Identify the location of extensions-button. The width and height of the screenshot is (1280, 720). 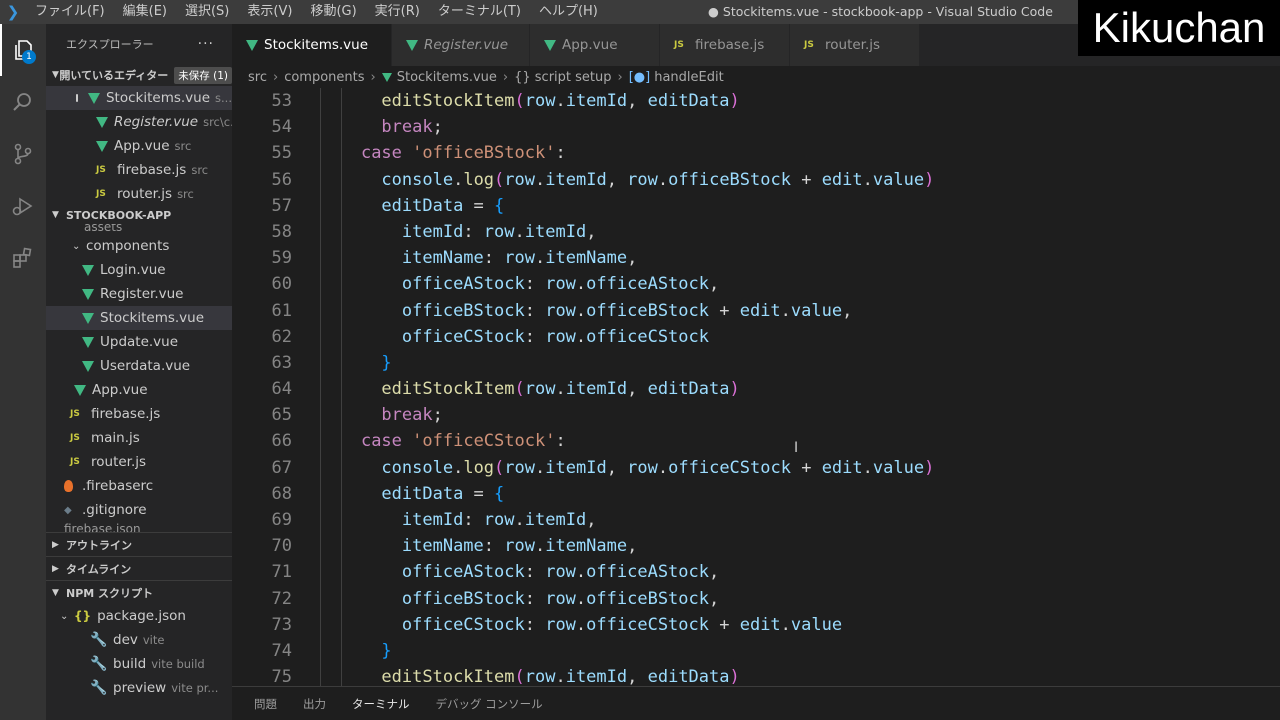
(23, 258).